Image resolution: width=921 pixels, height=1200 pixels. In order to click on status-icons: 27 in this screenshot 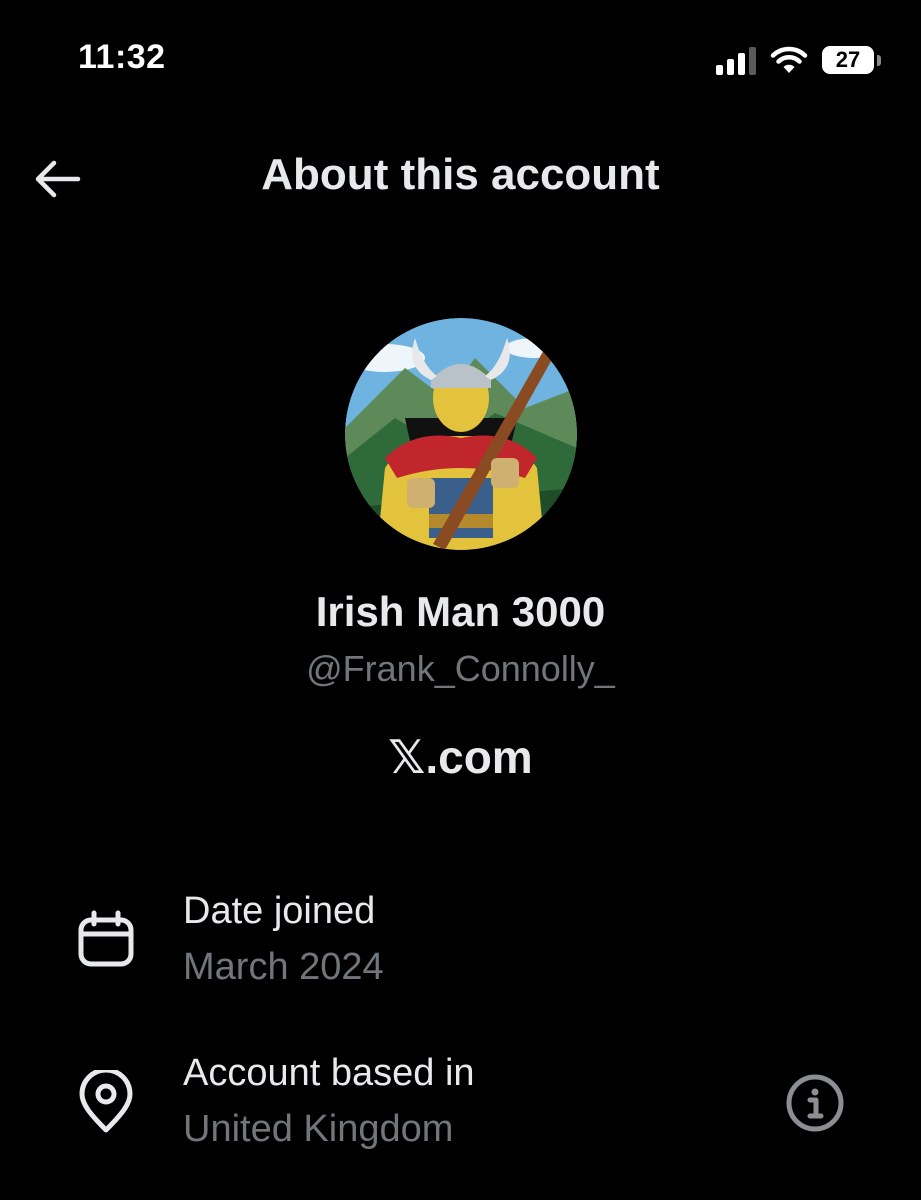, I will do `click(798, 60)`.